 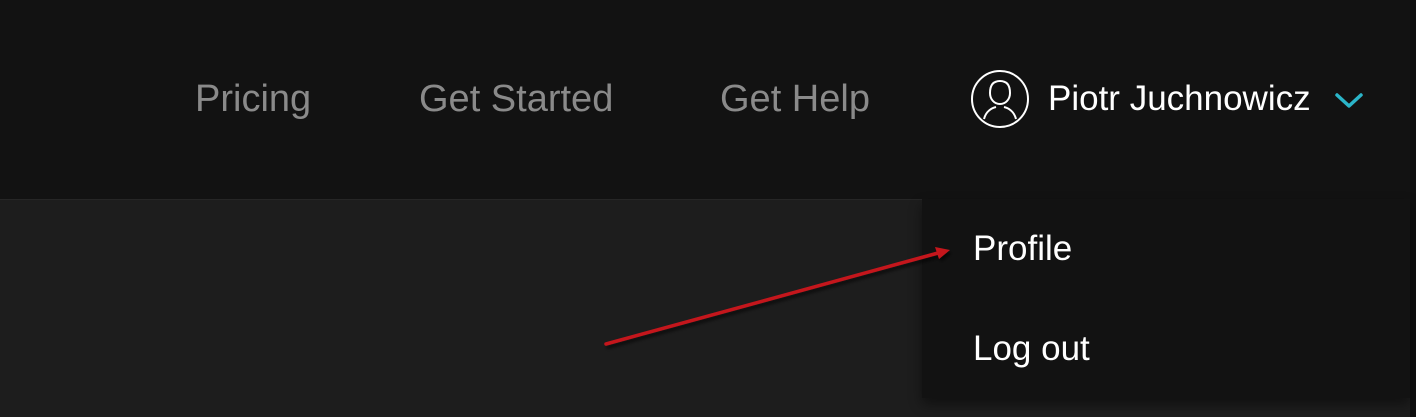 What do you see at coordinates (1031, 349) in the screenshot?
I see `dropdown-item-log-out: Log out` at bounding box center [1031, 349].